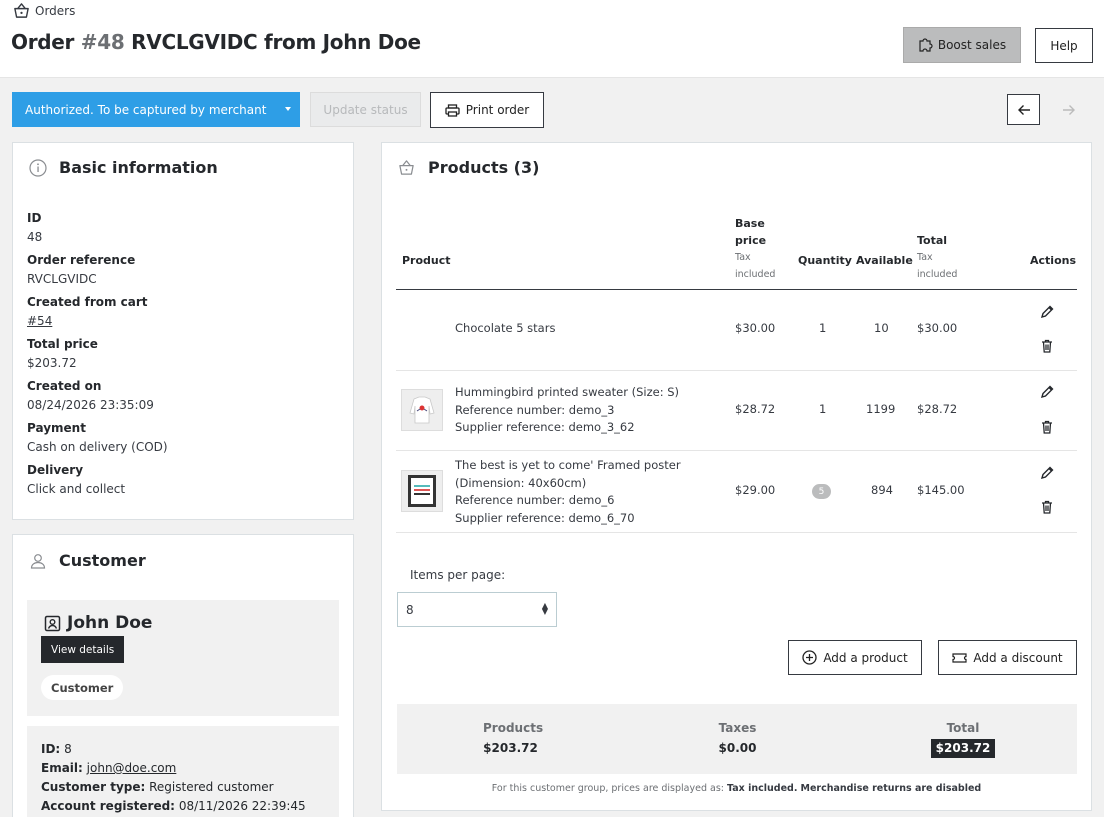 Image resolution: width=1104 pixels, height=817 pixels. What do you see at coordinates (963, 728) in the screenshot?
I see `totals-total-label: Total` at bounding box center [963, 728].